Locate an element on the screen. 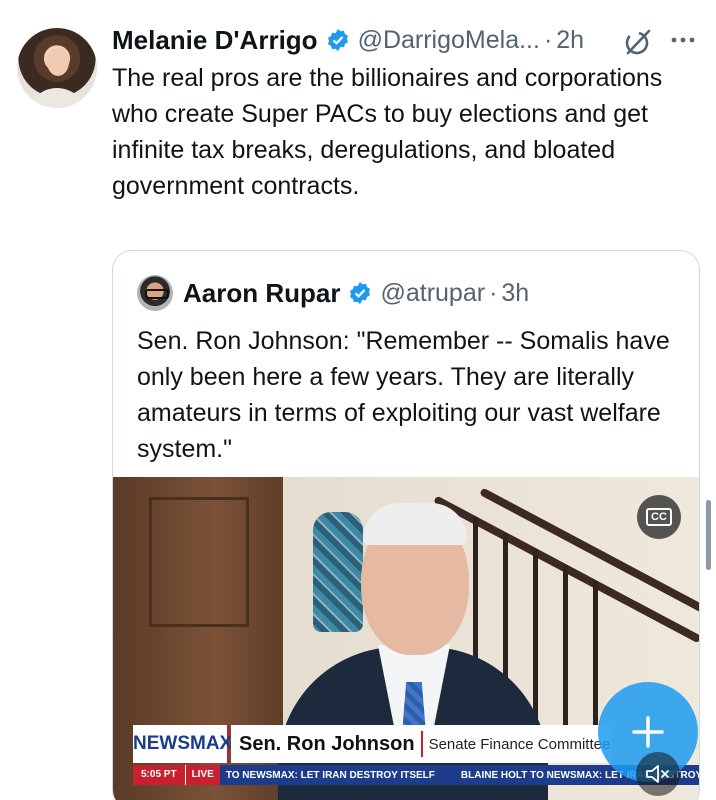 The height and width of the screenshot is (800, 716). captions-button: CC is located at coordinates (659, 517).